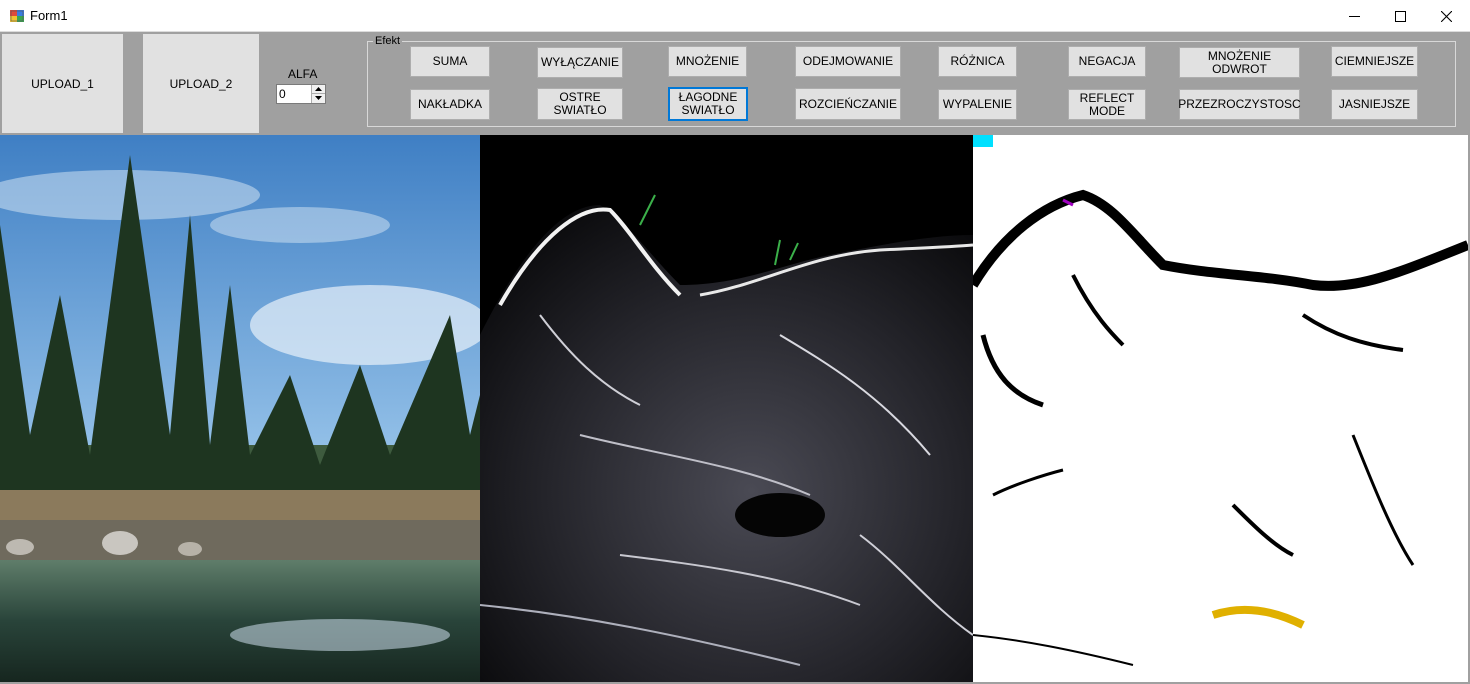  I want to click on arrow-up-icon, so click(318, 89).